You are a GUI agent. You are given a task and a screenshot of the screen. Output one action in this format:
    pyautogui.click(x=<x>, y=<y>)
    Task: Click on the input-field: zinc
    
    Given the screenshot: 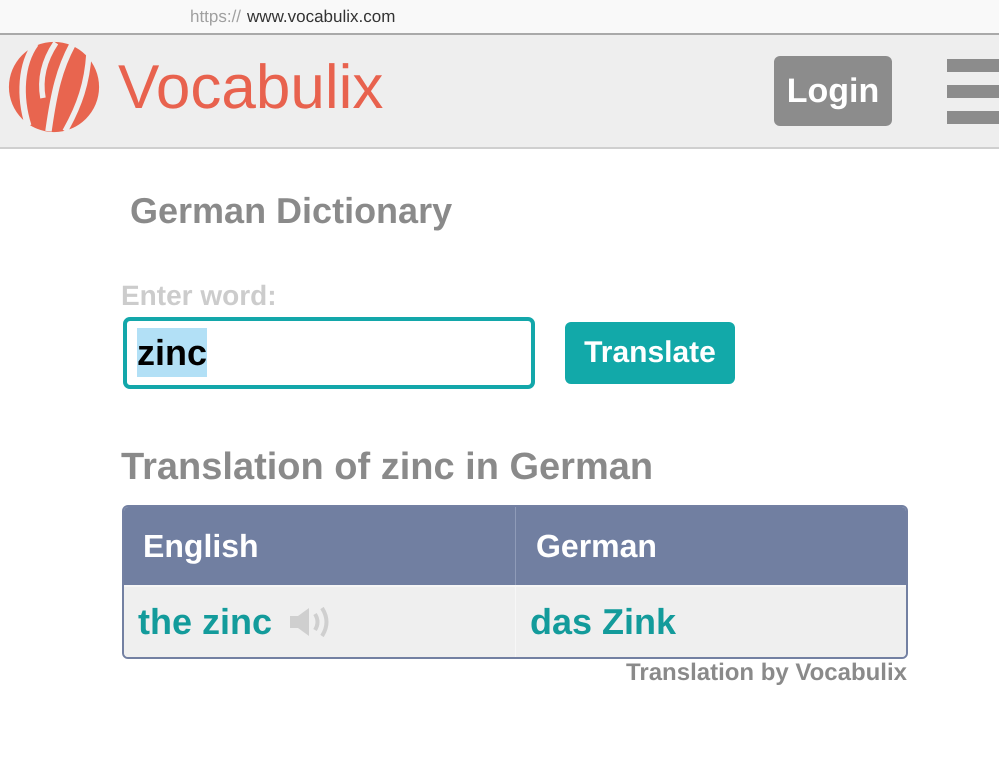 What is the action you would take?
    pyautogui.click(x=329, y=352)
    